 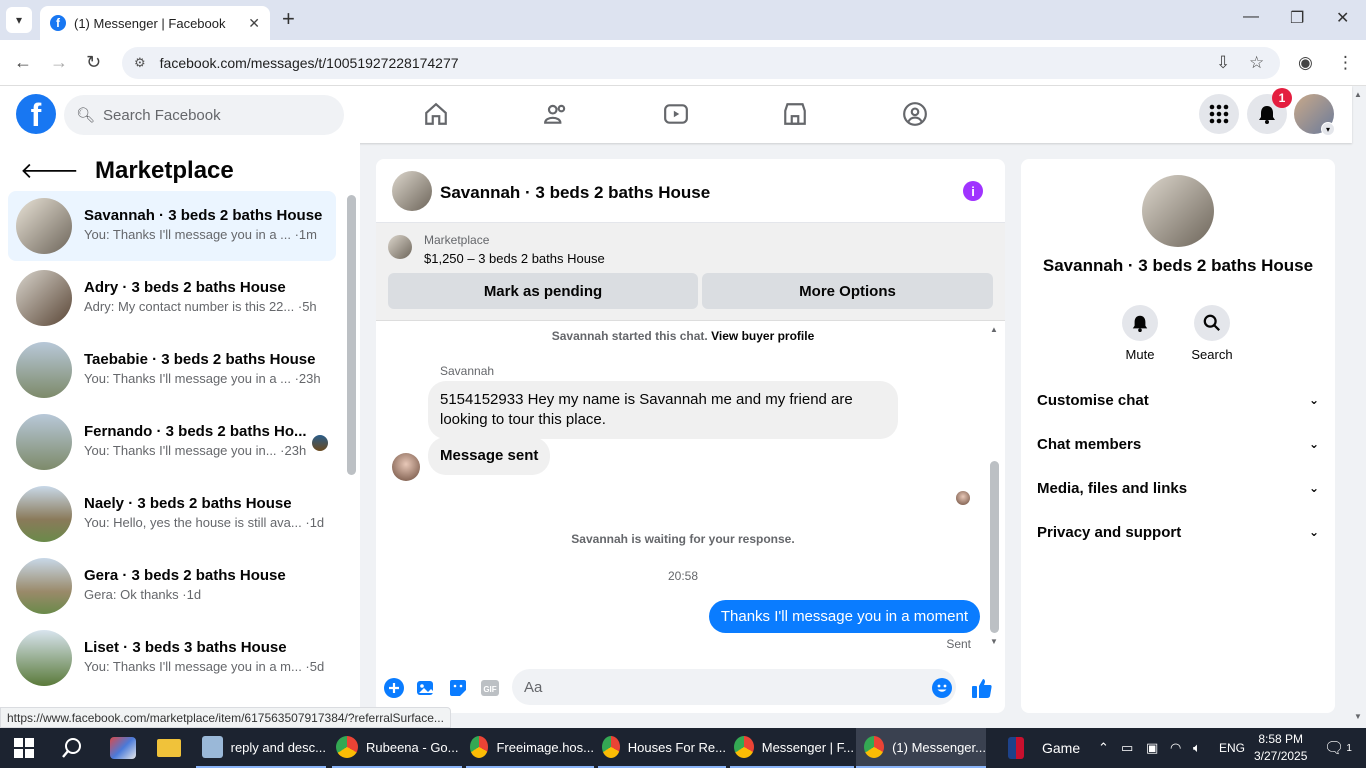 What do you see at coordinates (1358, 716) in the screenshot?
I see `page-scroll-down-icon: ▼` at bounding box center [1358, 716].